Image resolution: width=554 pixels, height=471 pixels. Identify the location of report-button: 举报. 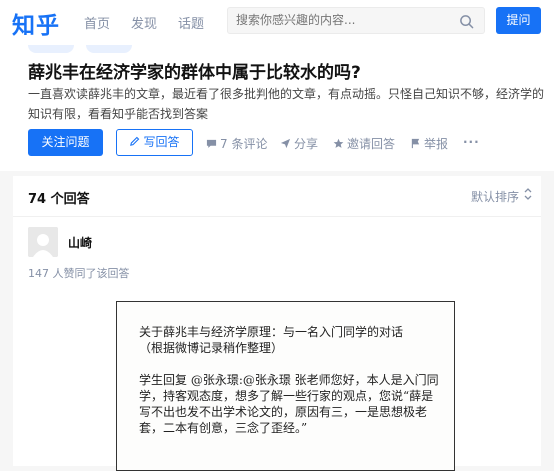
(429, 143).